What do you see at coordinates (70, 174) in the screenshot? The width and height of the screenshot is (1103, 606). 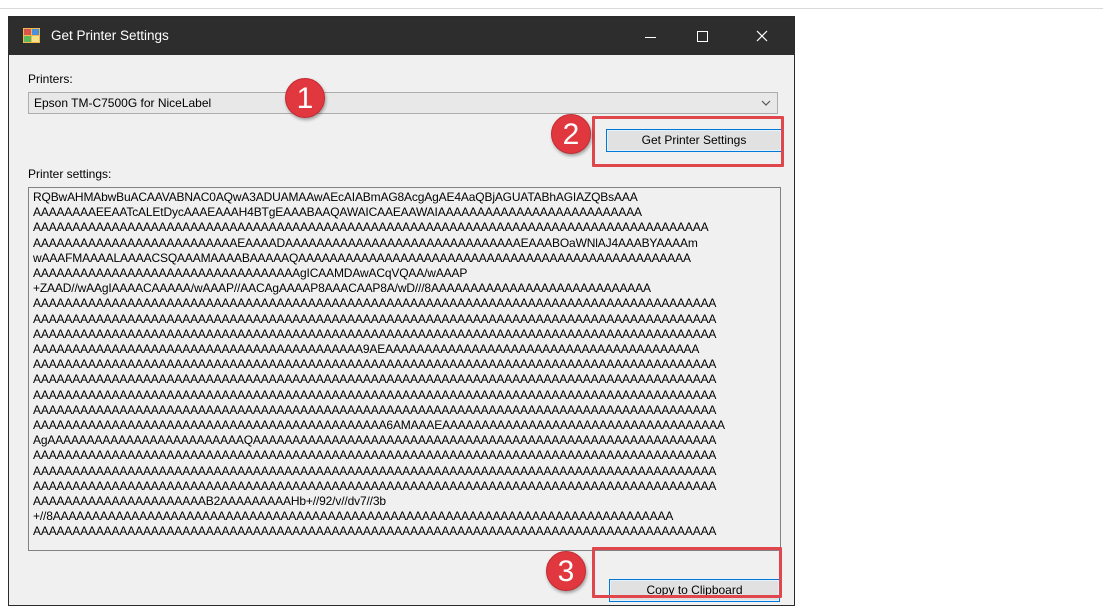 I see `printer-settings-label: Printer settings:` at bounding box center [70, 174].